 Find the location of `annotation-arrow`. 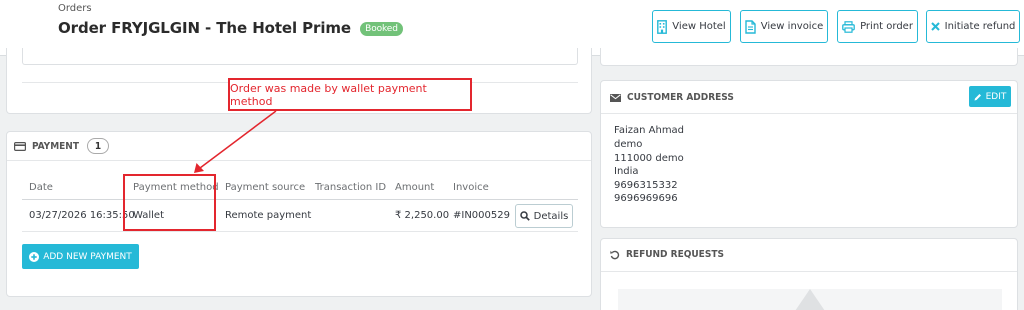

annotation-arrow is located at coordinates (235, 141).